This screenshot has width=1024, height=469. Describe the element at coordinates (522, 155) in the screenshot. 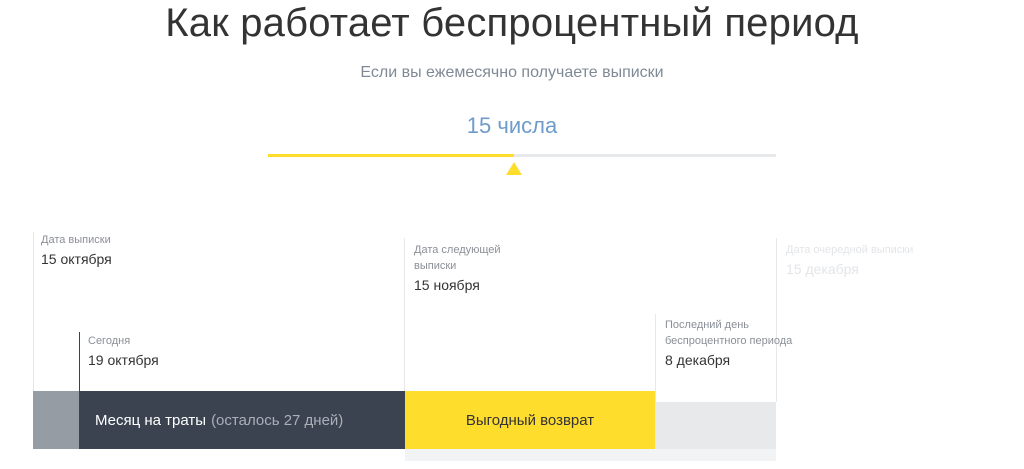

I see `statement-day-slider` at that location.